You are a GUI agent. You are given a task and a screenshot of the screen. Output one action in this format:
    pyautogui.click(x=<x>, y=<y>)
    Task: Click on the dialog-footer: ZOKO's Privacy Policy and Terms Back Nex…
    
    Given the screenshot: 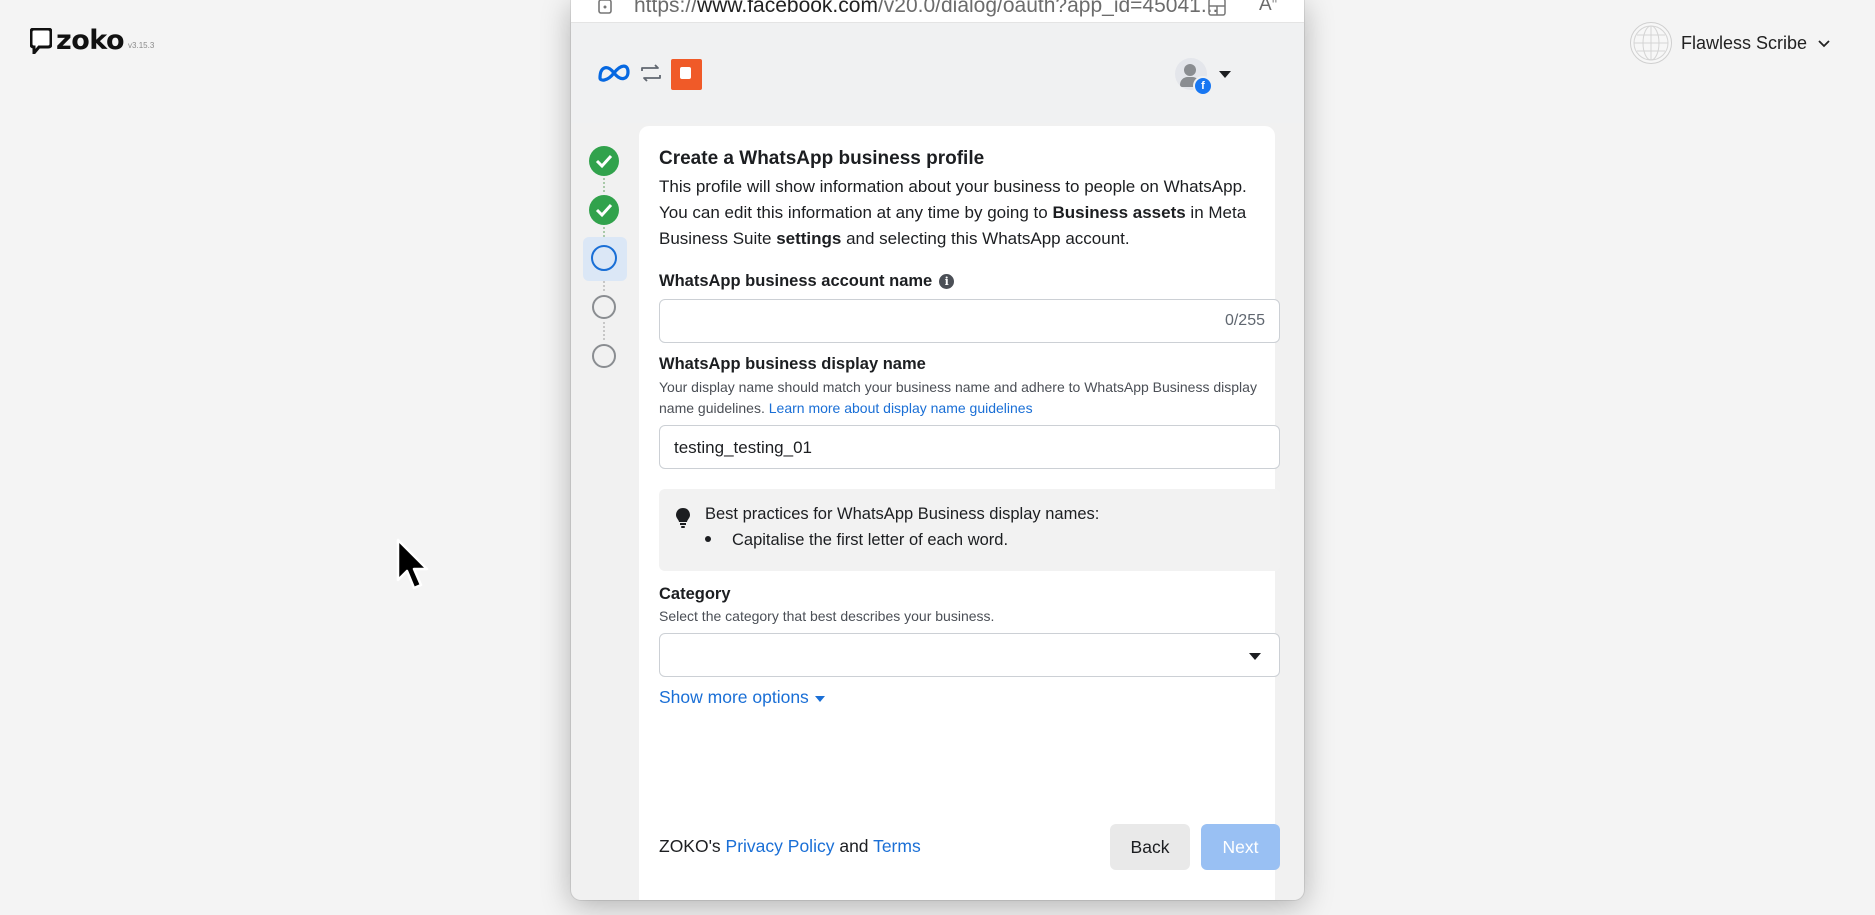 What is the action you would take?
    pyautogui.click(x=971, y=847)
    